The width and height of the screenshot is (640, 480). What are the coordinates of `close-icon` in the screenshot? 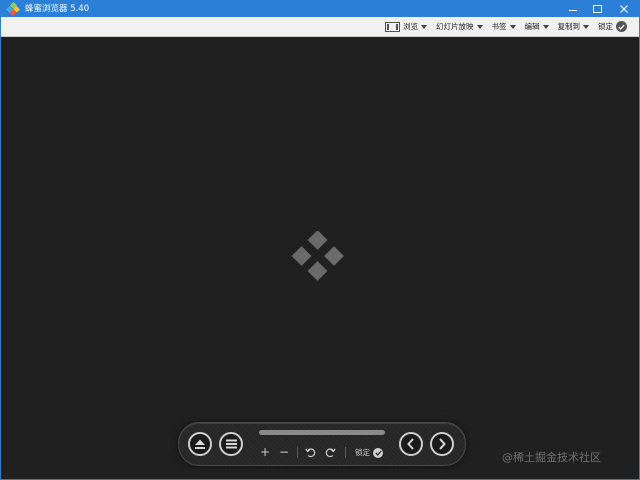 It's located at (624, 9).